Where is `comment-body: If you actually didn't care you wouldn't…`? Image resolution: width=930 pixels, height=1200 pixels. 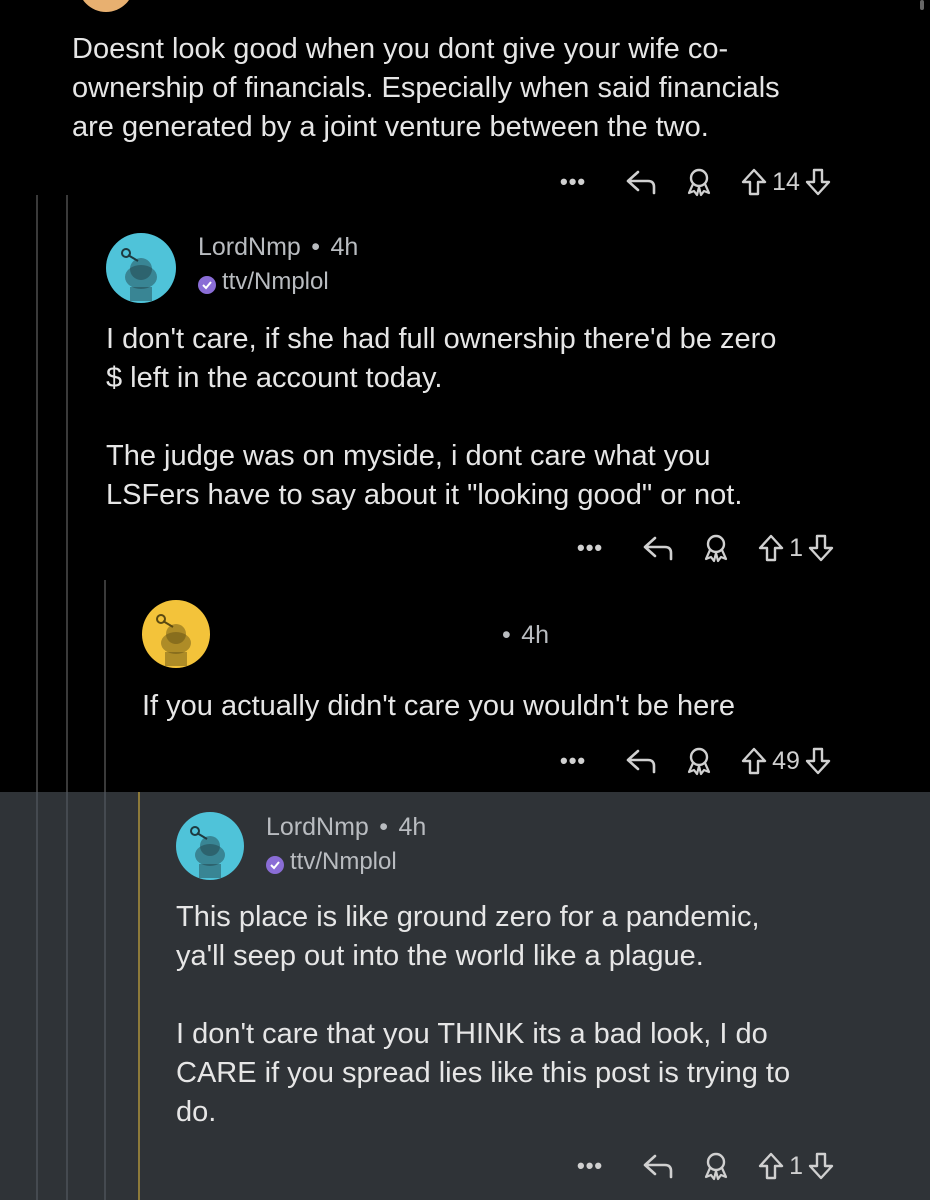
comment-body: If you actually didn't care you wouldn't… is located at coordinates (439, 706).